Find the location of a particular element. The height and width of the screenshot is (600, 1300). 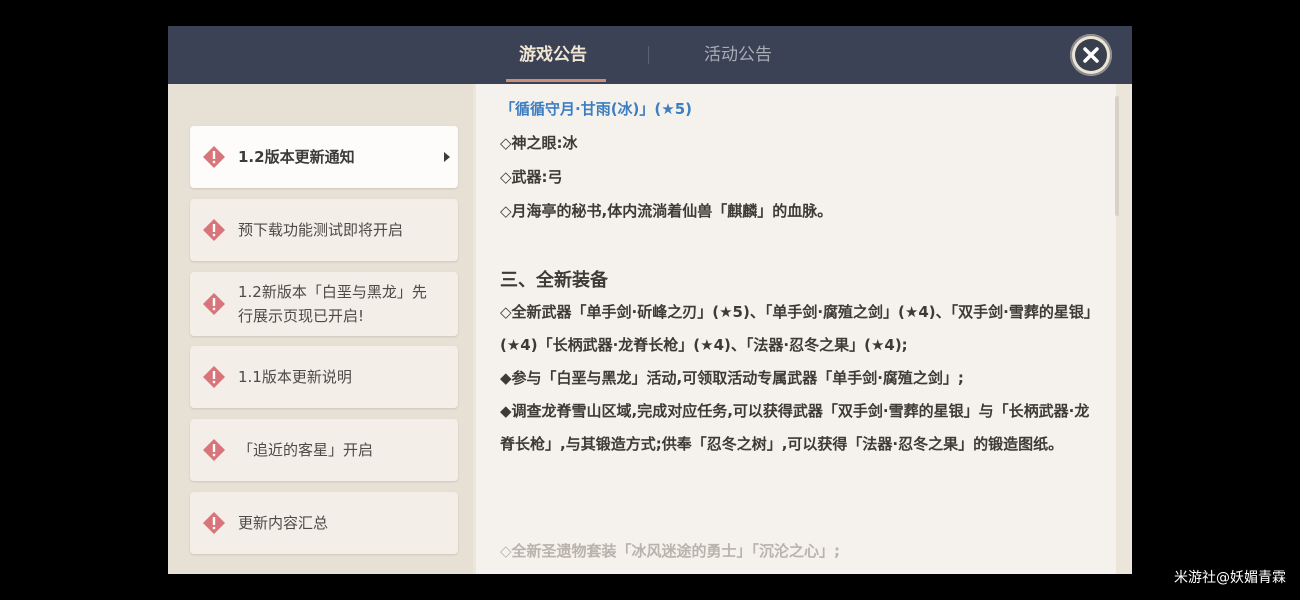

list-item-predownload-test: 预下载功能测试即将开启 is located at coordinates (324, 230).